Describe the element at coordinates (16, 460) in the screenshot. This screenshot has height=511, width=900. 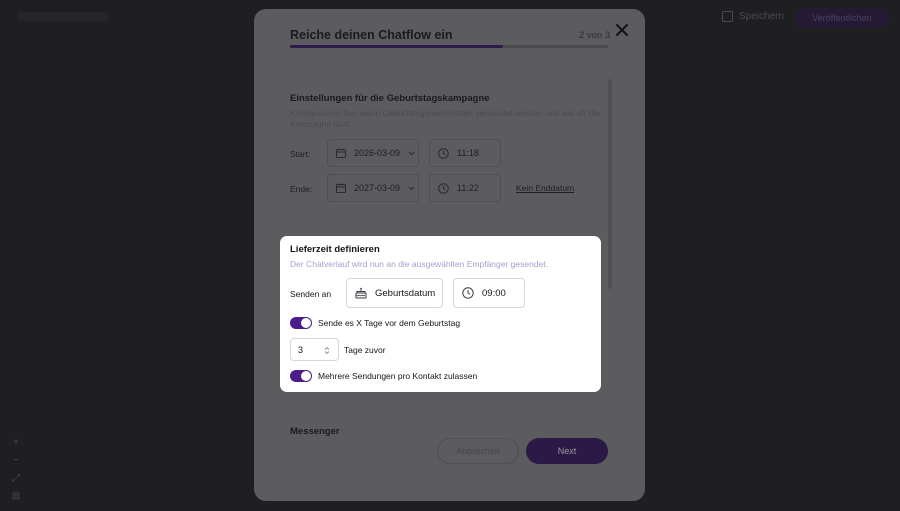
I see `zoom-out-icon: −` at that location.